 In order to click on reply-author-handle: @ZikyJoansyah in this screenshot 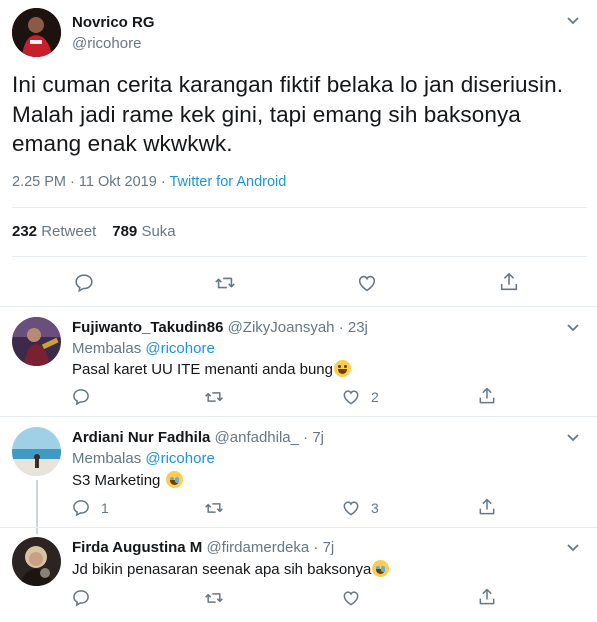, I will do `click(281, 327)`.